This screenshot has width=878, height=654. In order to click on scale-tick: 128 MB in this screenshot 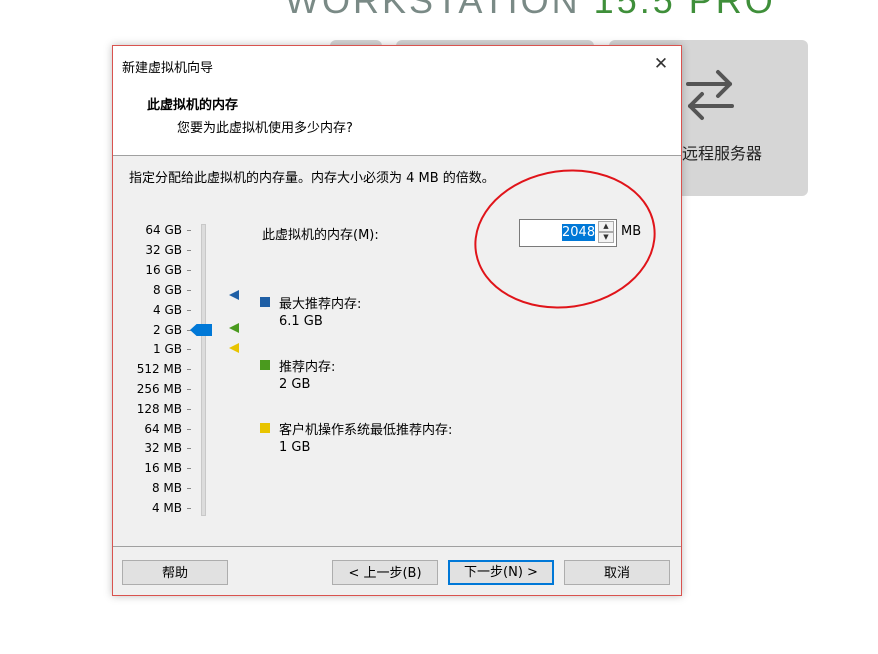, I will do `click(164, 409)`.